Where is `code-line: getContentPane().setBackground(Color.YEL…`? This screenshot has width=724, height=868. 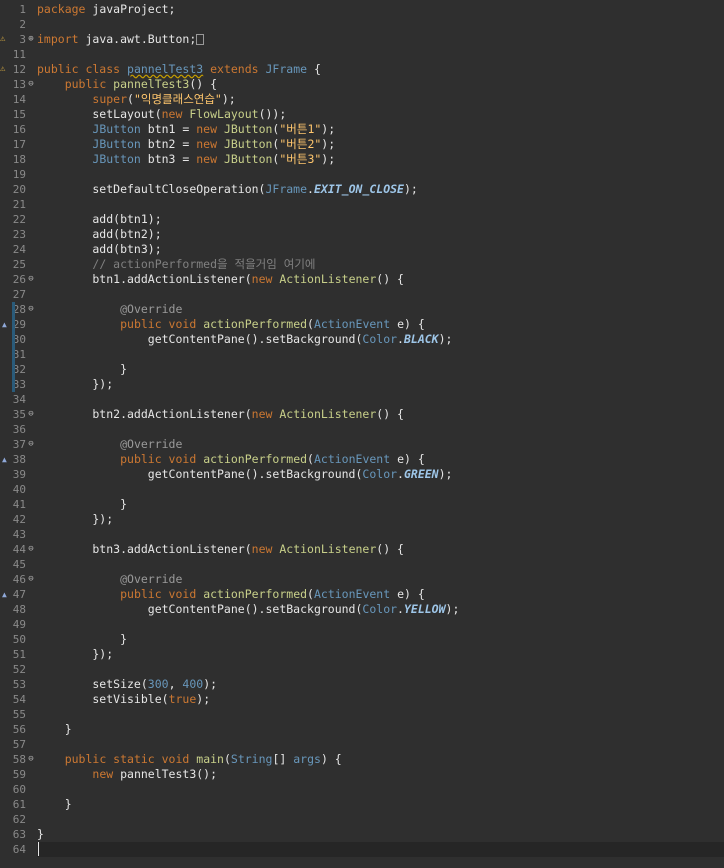 code-line: getContentPane().setBackground(Color.YEL… is located at coordinates (380, 609).